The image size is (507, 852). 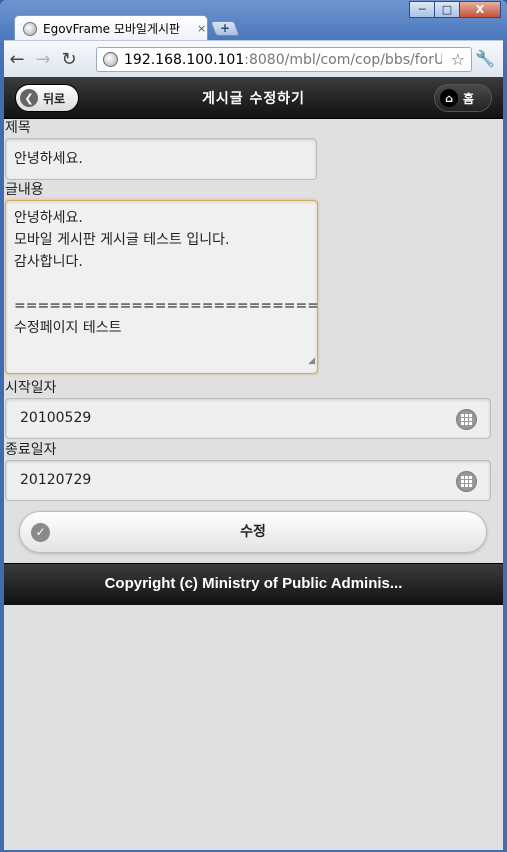 I want to click on star-icon: ☆, so click(x=458, y=59).